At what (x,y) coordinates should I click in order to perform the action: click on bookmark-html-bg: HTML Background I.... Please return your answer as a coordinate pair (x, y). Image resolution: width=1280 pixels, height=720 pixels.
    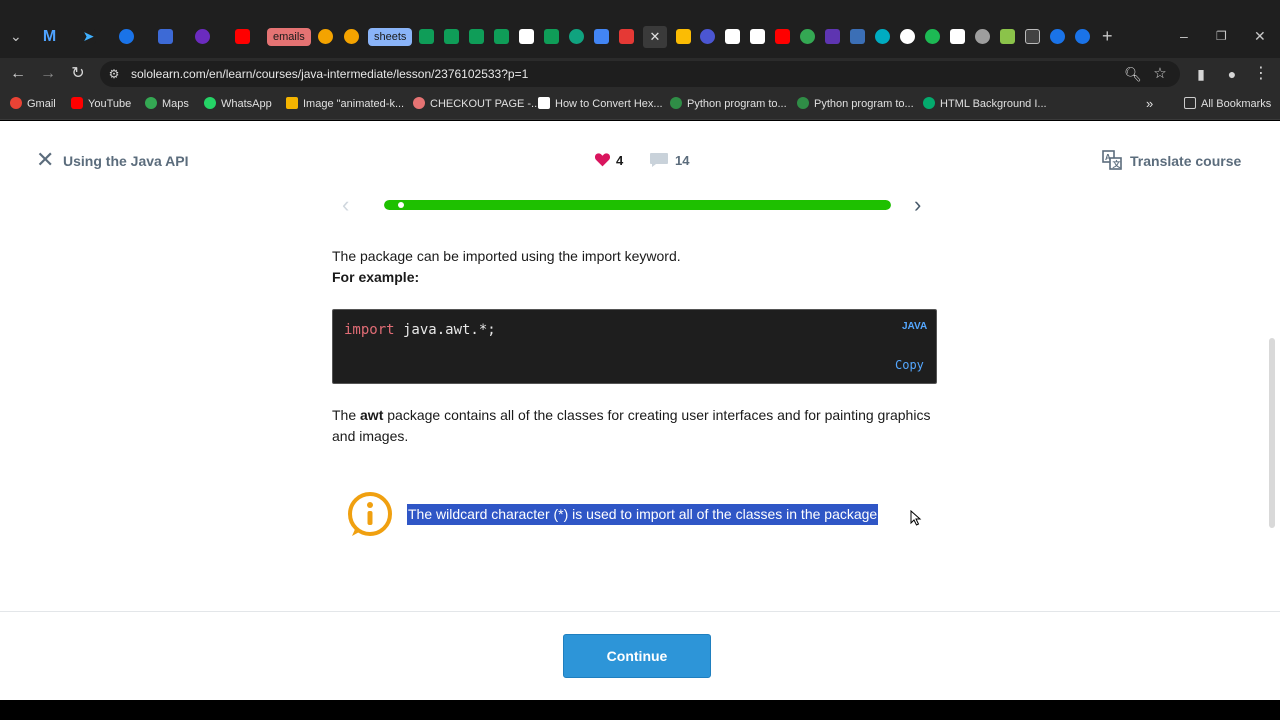
    Looking at the image, I should click on (985, 104).